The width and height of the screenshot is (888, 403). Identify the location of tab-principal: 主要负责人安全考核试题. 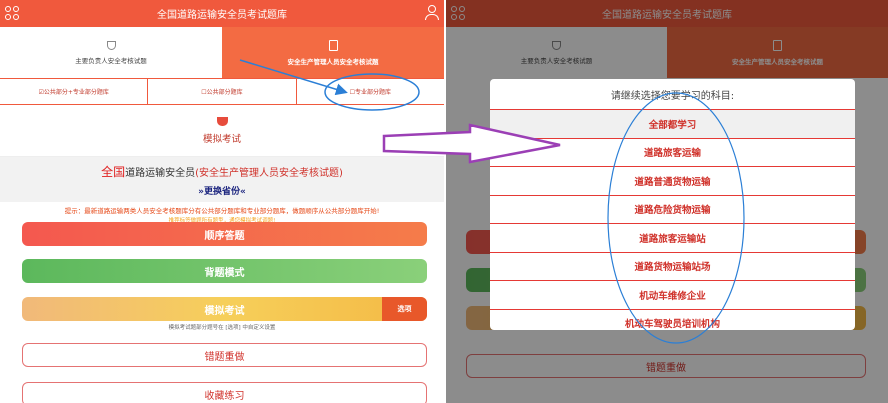
(111, 52).